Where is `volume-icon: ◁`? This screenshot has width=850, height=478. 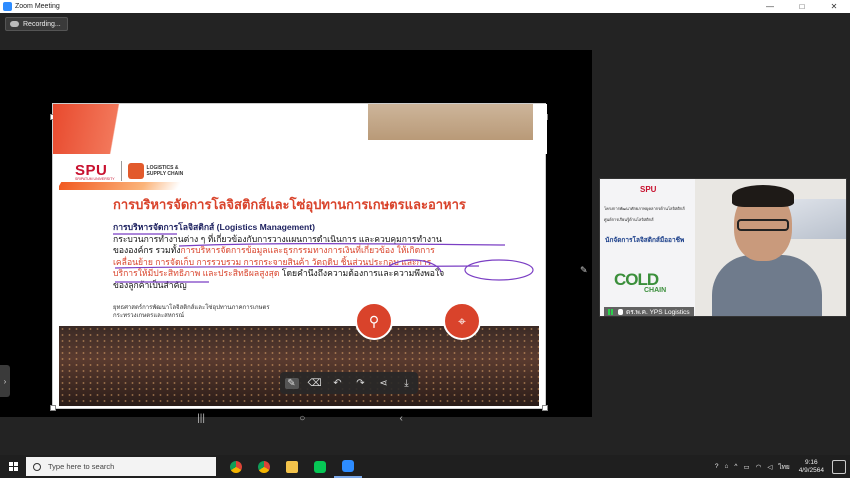 volume-icon: ◁ is located at coordinates (769, 467).